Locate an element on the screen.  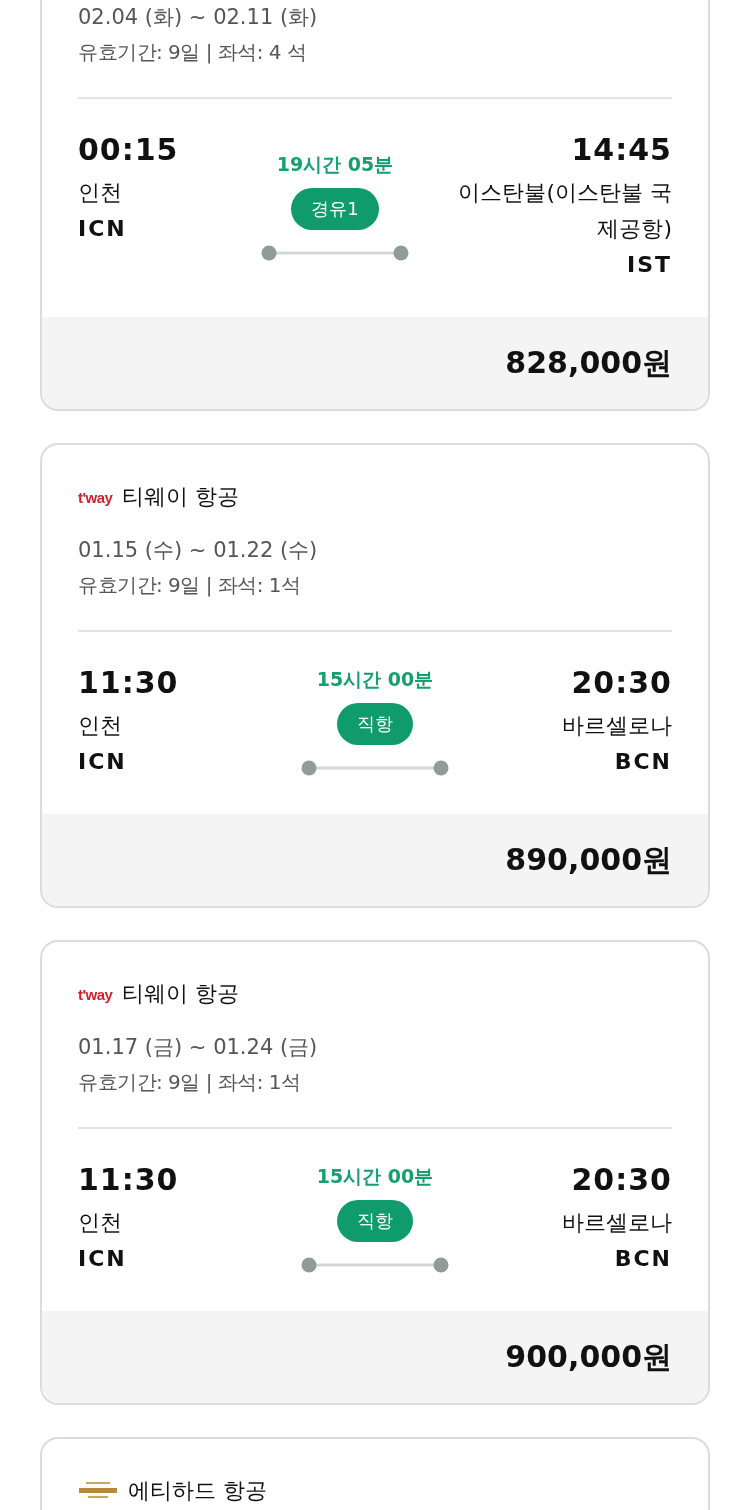
flight-card: 에티하드 항공 is located at coordinates (375, 1473).